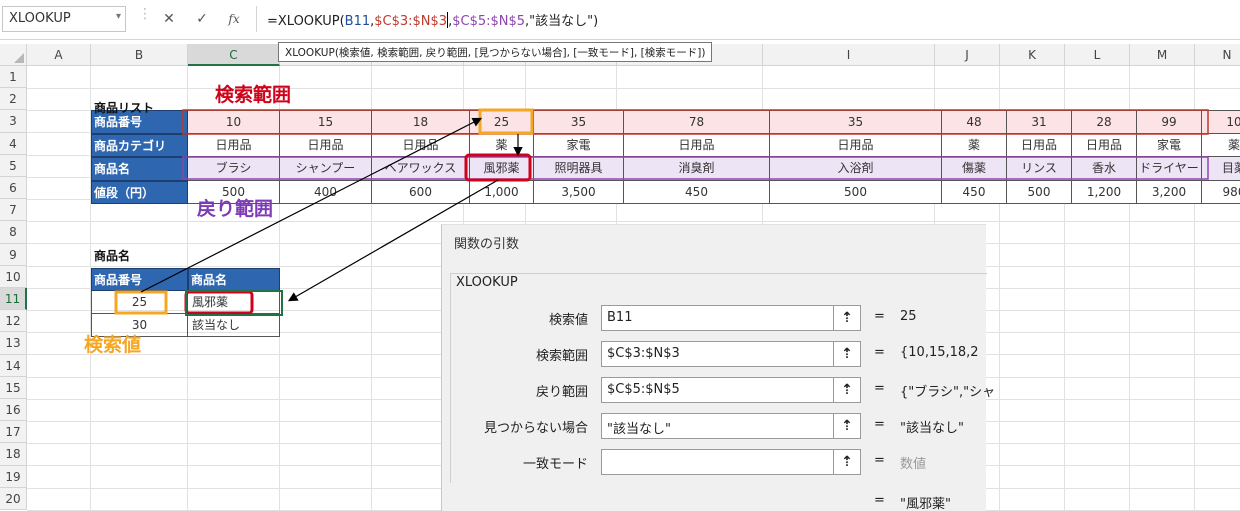 This screenshot has width=1240, height=511. I want to click on table-cell-price: 980, so click(1221, 192).